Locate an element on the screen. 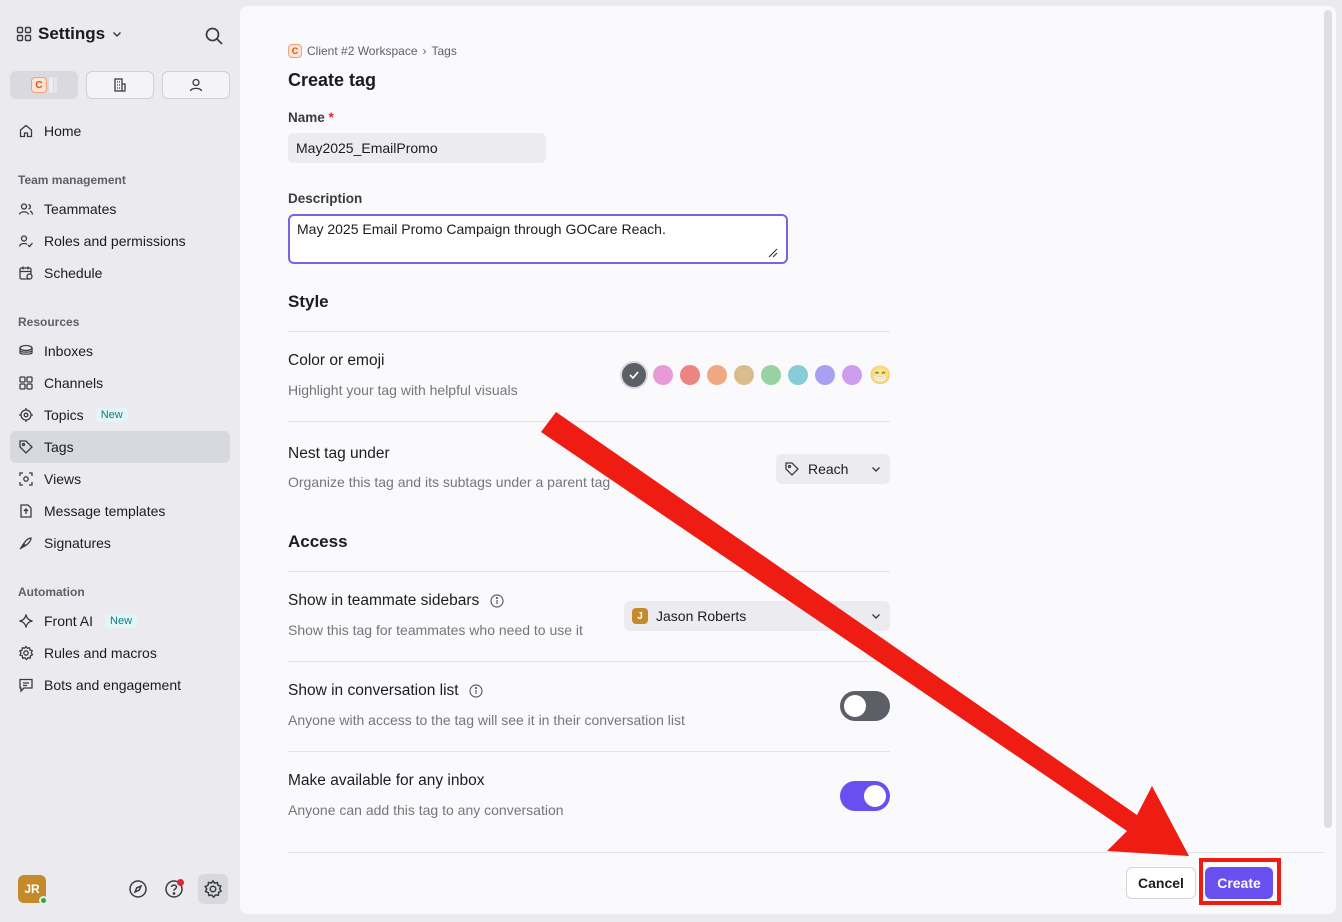  sidebar-item-tags: Tags is located at coordinates (120, 447).